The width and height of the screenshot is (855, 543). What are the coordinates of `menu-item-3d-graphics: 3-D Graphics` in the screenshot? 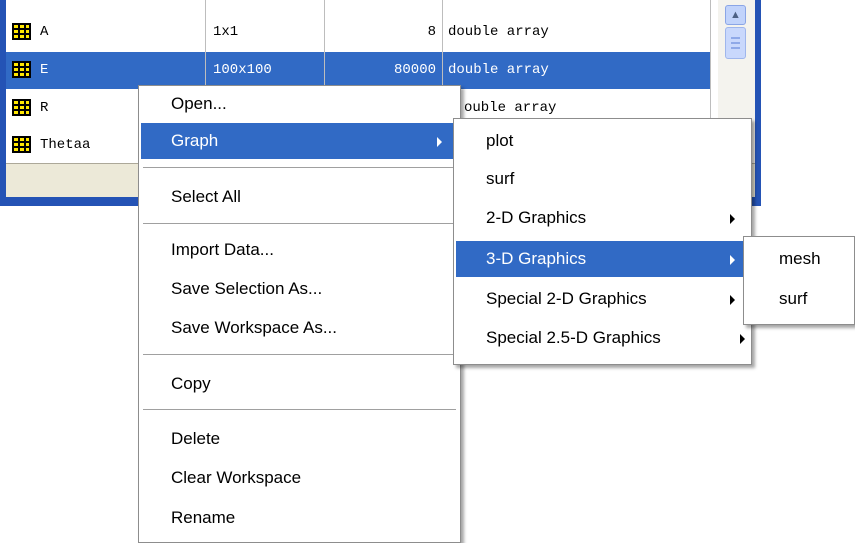 It's located at (602, 259).